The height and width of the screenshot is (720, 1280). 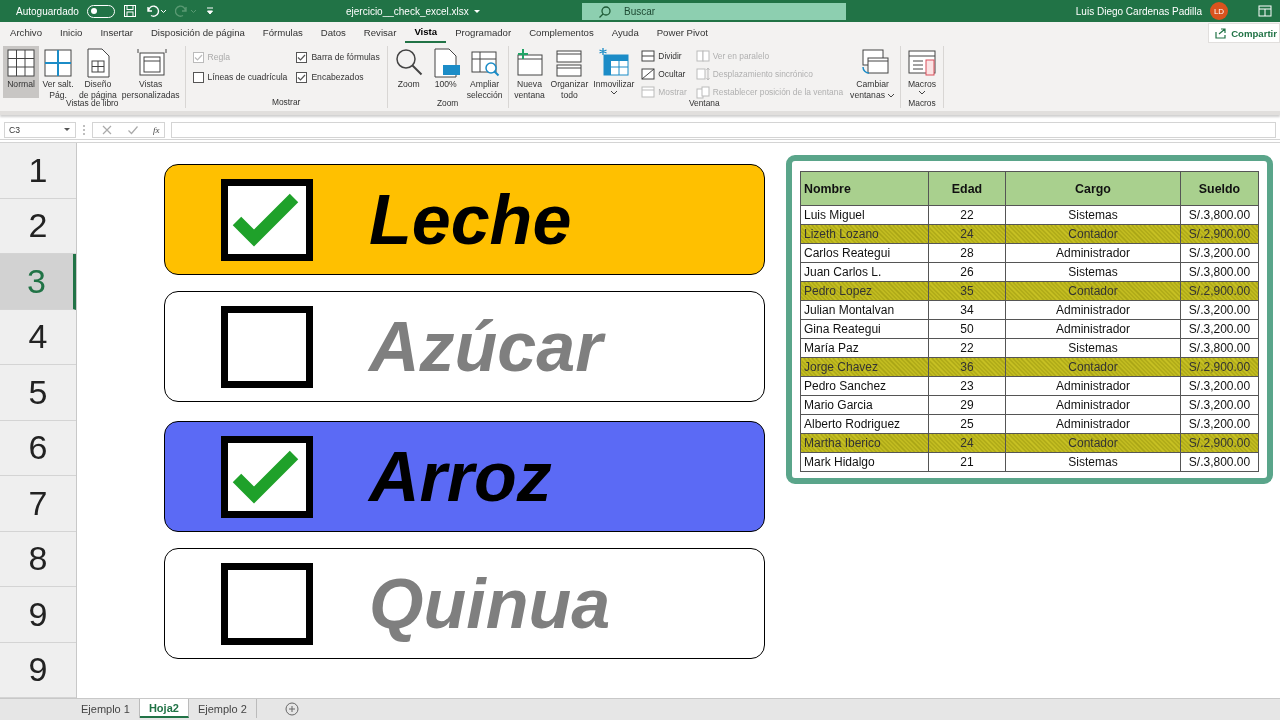 What do you see at coordinates (240, 77) in the screenshot?
I see `checkbox: Líneas de cuadrícula` at bounding box center [240, 77].